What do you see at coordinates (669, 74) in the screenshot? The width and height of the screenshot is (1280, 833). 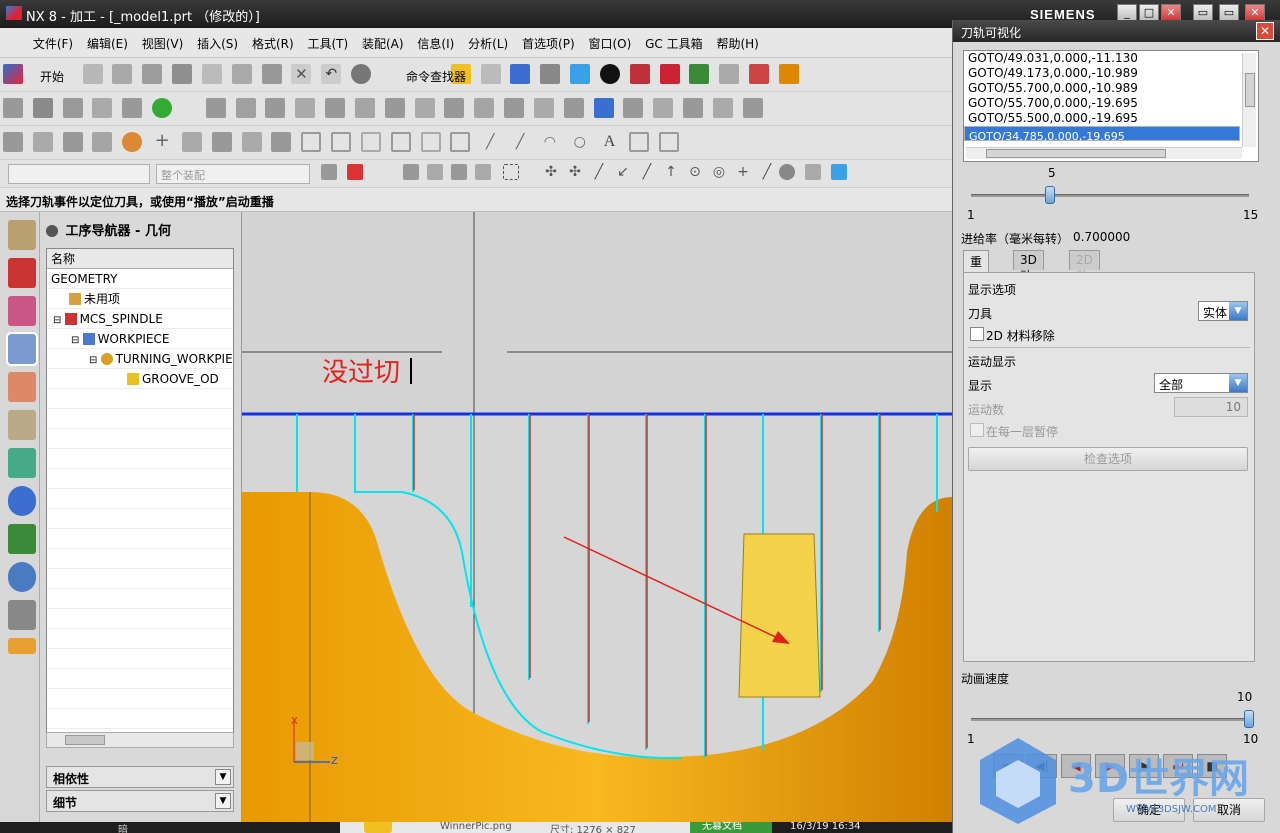 I see `red-box-icon` at bounding box center [669, 74].